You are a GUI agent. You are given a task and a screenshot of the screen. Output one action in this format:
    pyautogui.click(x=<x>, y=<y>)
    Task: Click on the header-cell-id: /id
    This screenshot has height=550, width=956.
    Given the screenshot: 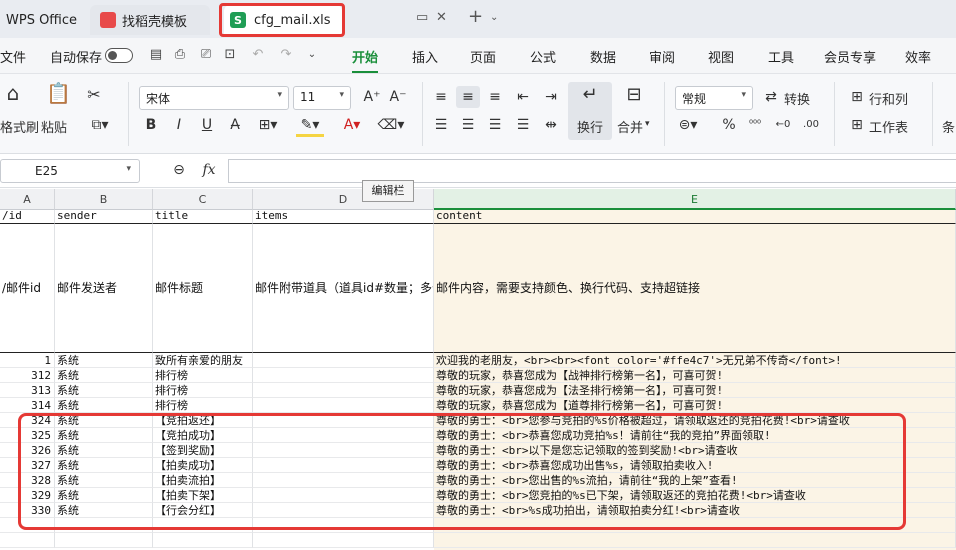 What is the action you would take?
    pyautogui.click(x=27, y=217)
    